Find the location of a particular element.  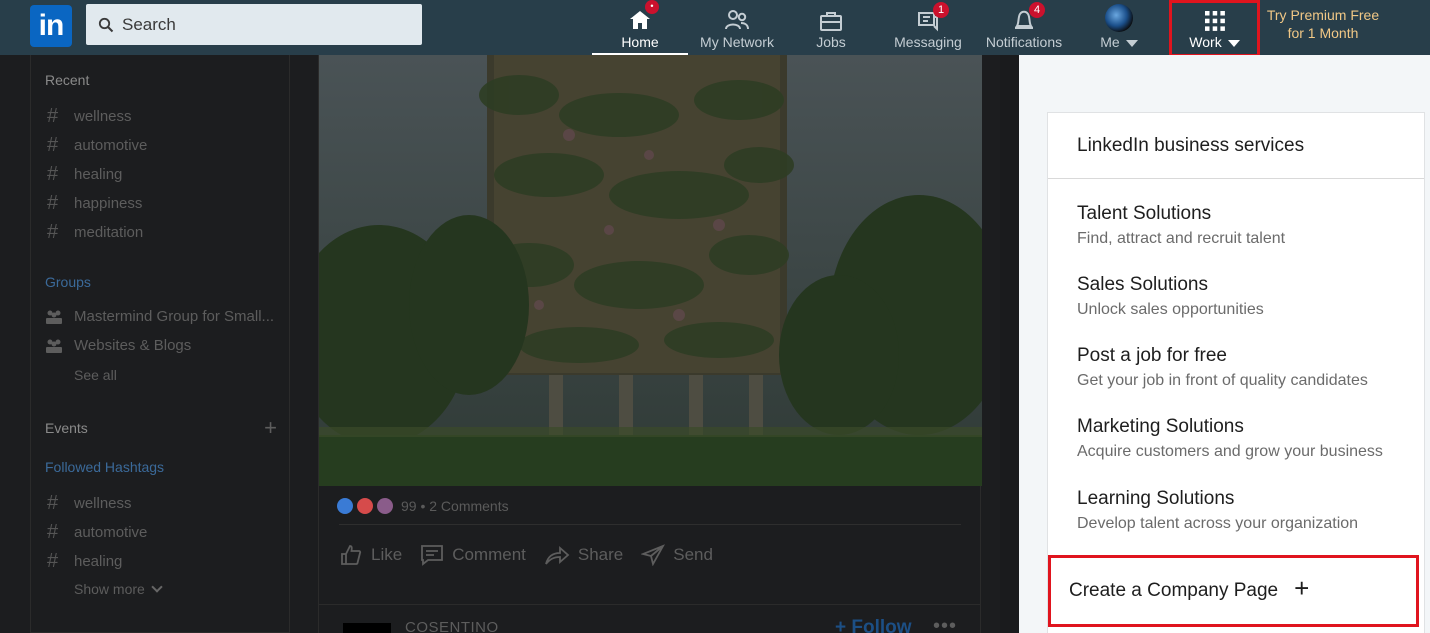

more-options-icon: ••• is located at coordinates (945, 624).